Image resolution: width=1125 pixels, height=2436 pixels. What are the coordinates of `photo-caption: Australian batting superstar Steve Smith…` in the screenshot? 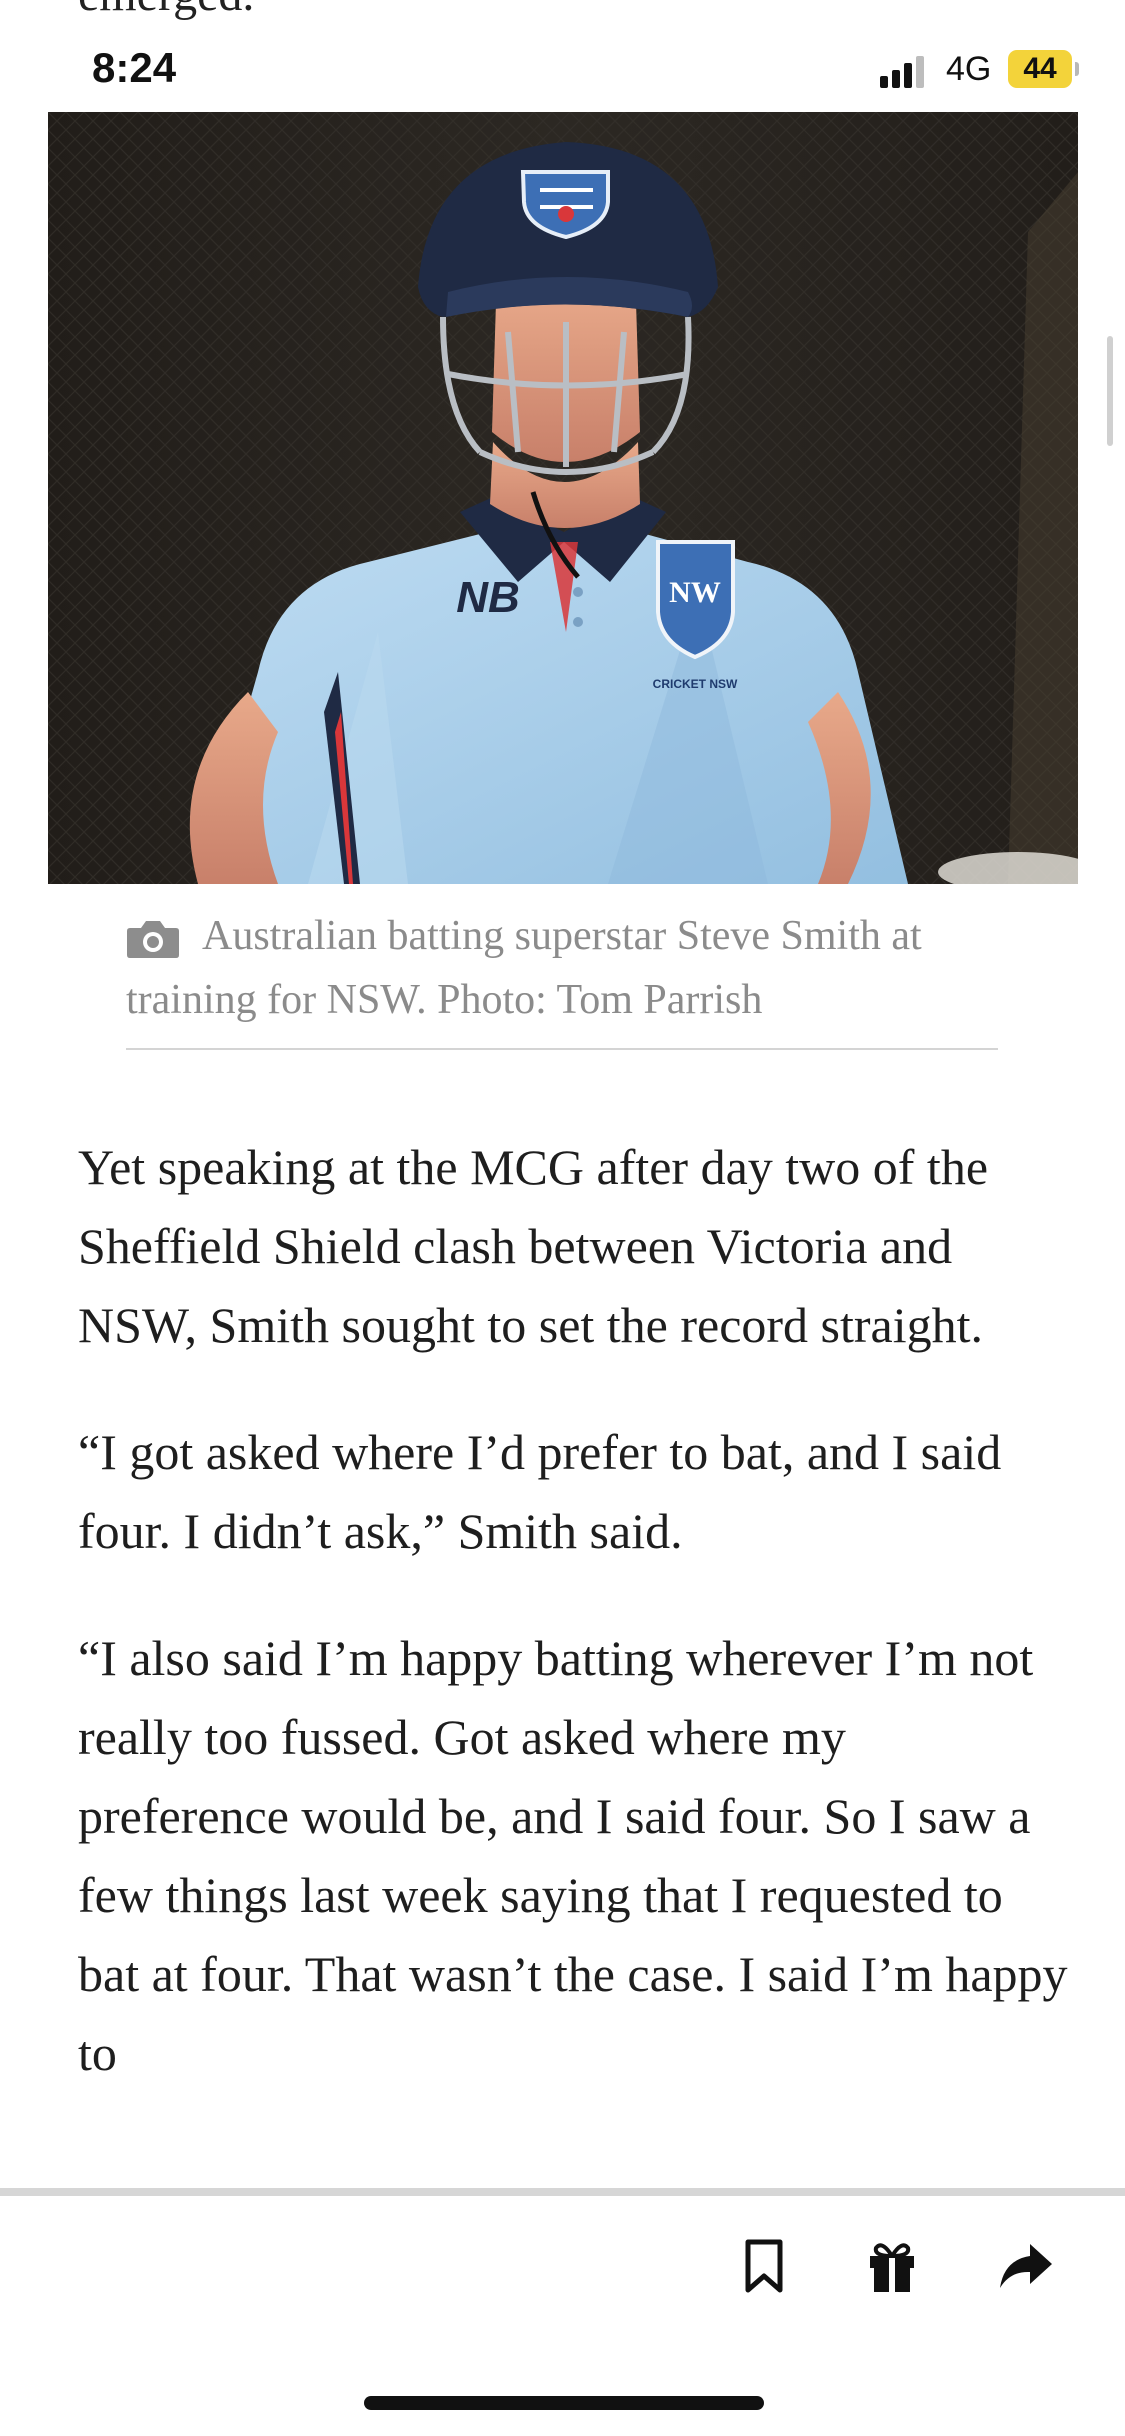 It's located at (562, 977).